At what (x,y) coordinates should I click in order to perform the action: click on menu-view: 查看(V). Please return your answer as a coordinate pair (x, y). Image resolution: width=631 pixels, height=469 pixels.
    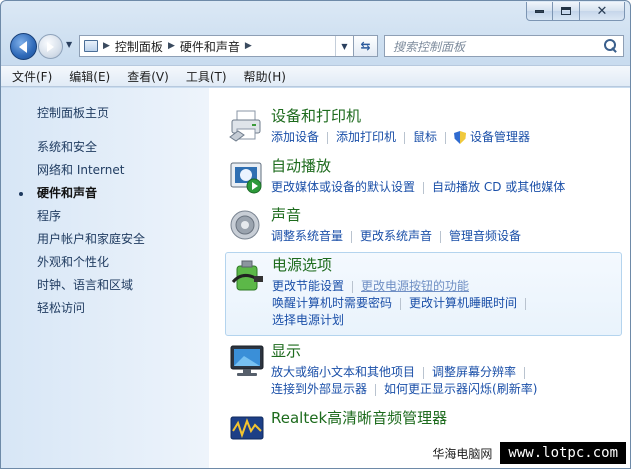
    Looking at the image, I should click on (148, 76).